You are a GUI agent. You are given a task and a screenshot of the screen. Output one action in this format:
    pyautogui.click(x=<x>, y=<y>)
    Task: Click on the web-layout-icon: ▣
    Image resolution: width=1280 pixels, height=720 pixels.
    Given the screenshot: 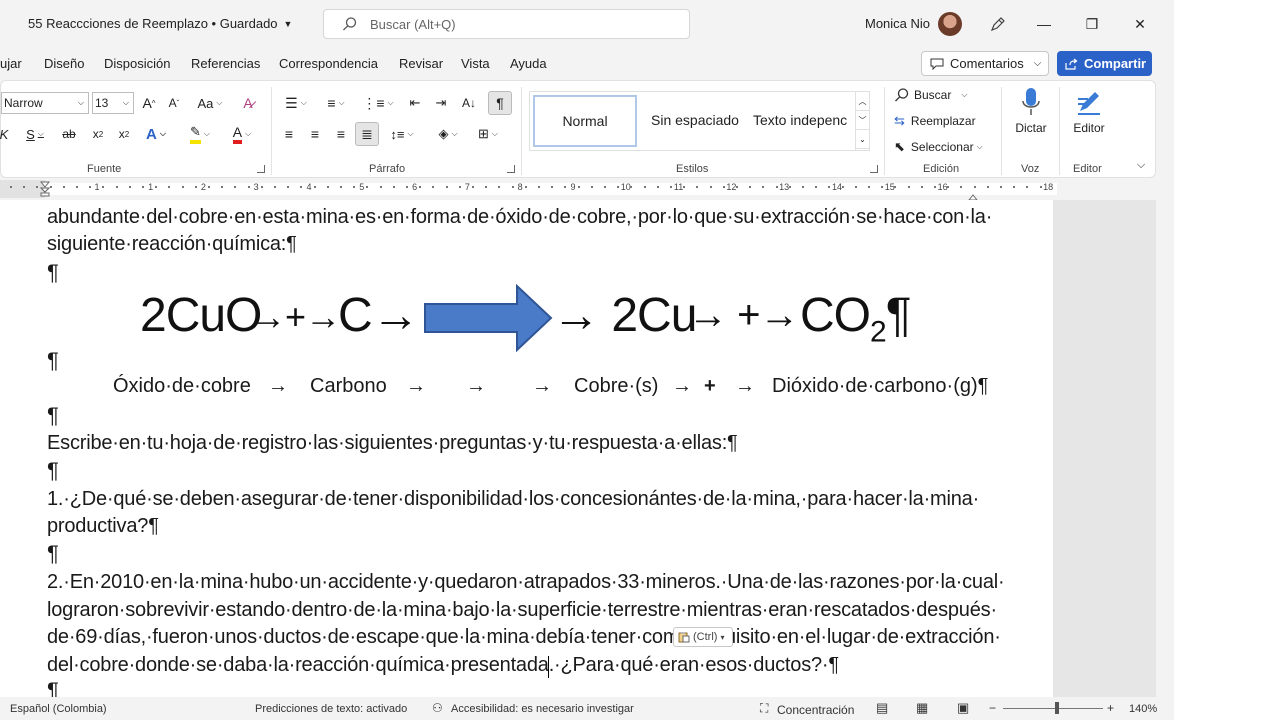 What is the action you would take?
    pyautogui.click(x=963, y=708)
    